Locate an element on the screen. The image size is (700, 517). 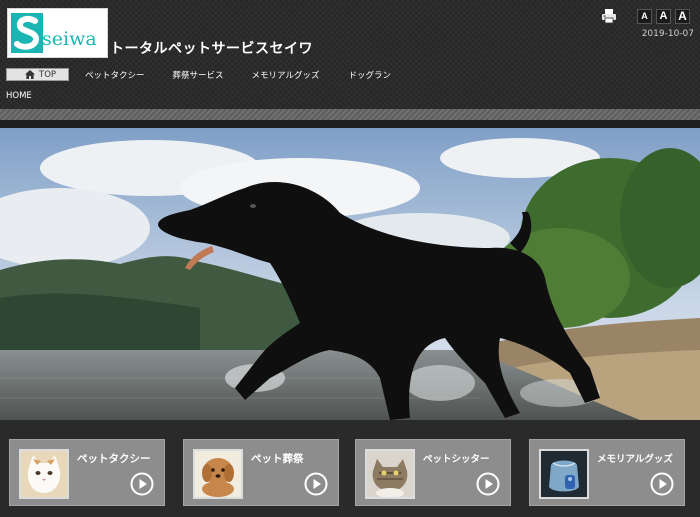
tile-pet-taxi: ペットタクシー is located at coordinates (87, 472).